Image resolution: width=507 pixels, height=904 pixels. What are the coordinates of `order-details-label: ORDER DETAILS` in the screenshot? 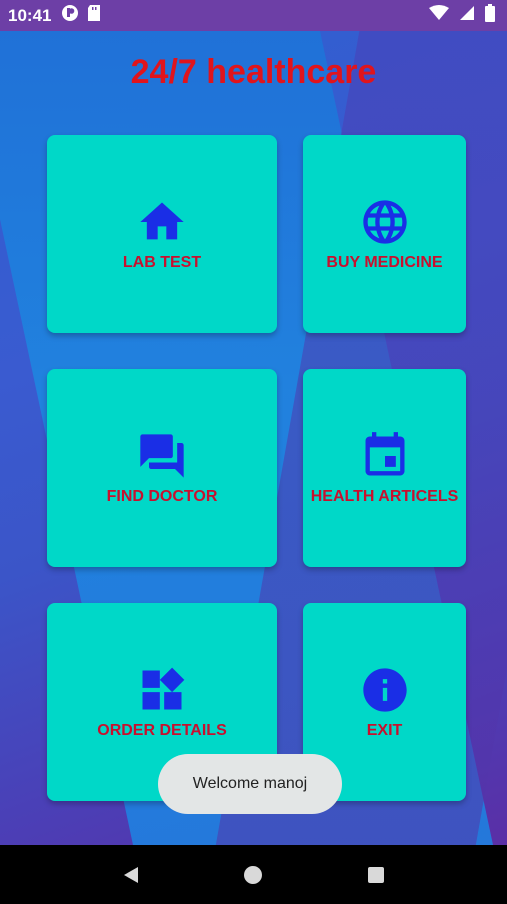 It's located at (162, 730).